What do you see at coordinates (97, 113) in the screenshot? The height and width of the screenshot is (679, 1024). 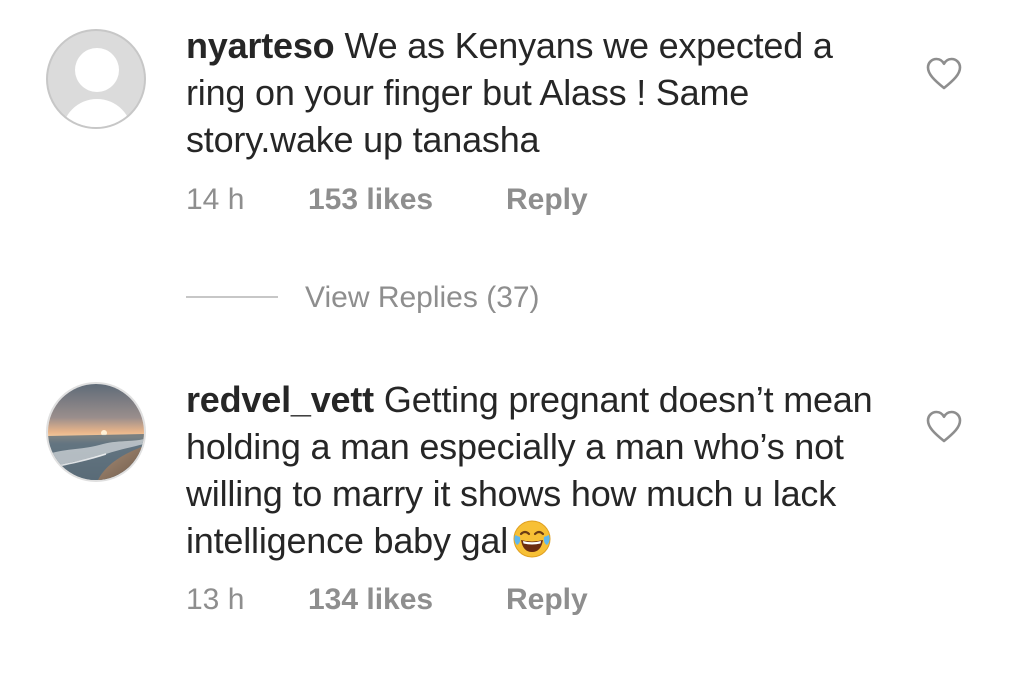 I see `avatar-body-shape` at bounding box center [97, 113].